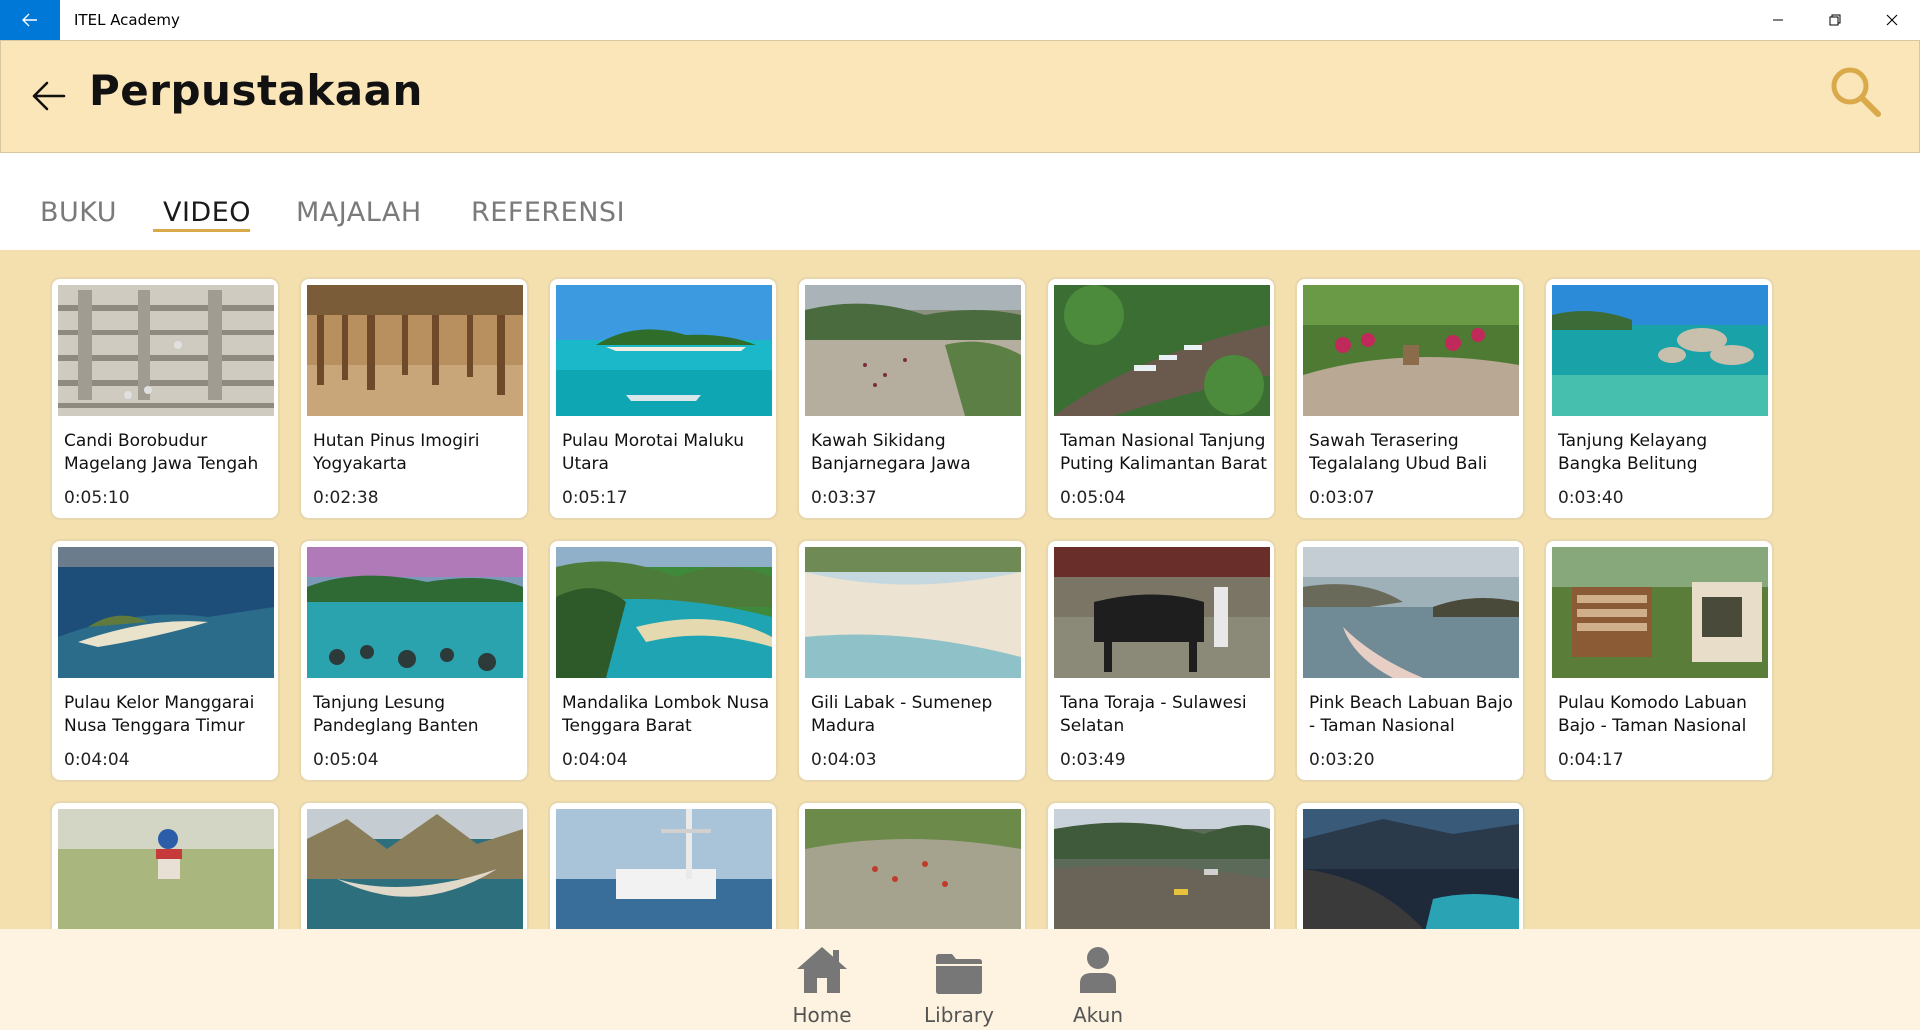 This screenshot has width=1920, height=1030. I want to click on video-duration: 0:02:38, so click(346, 498).